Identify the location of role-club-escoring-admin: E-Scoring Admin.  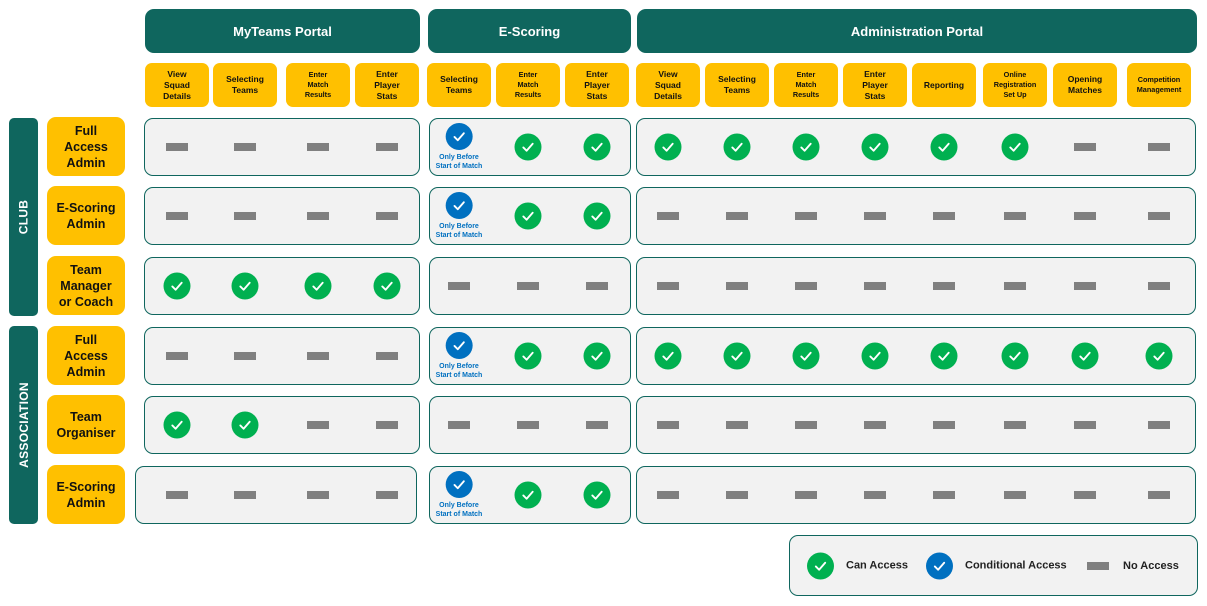
(86, 215).